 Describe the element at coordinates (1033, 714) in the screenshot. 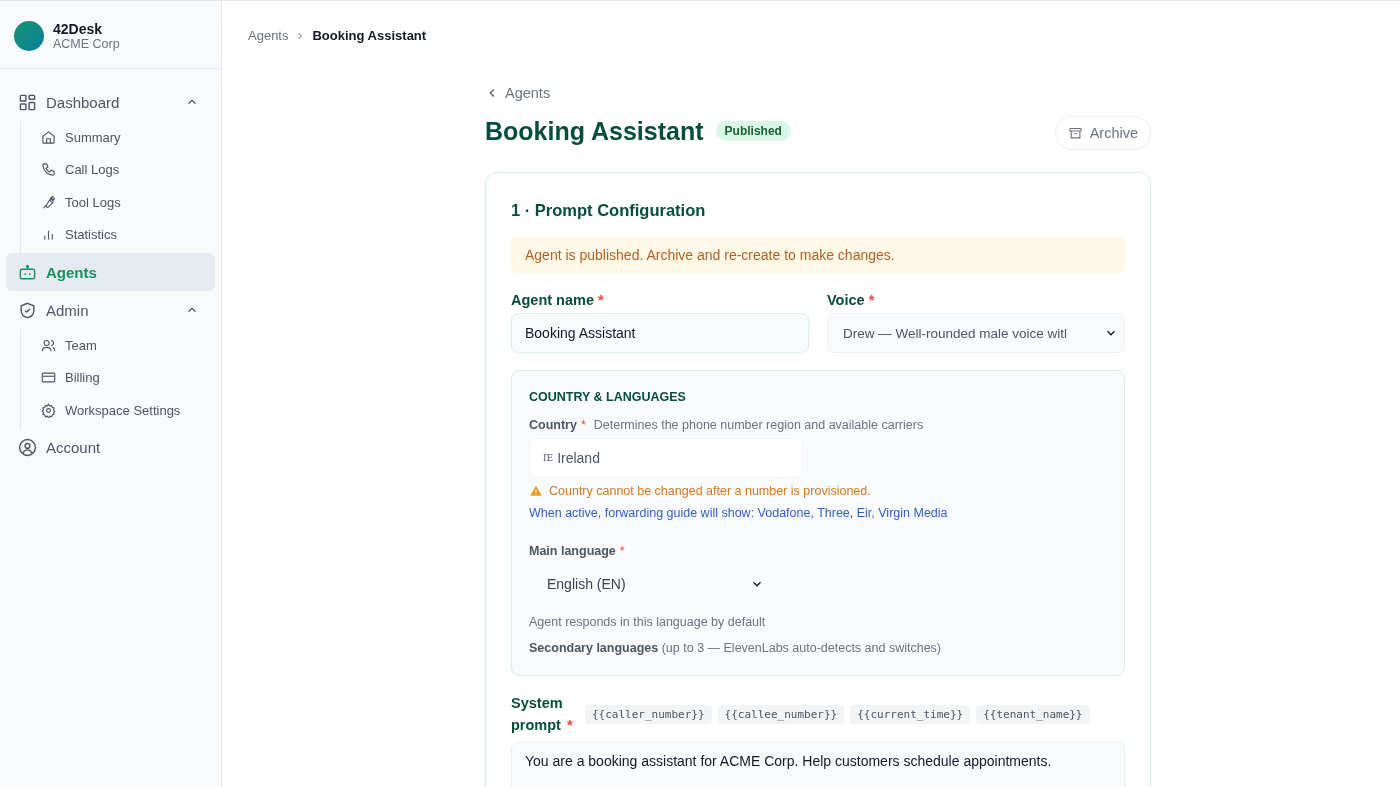

I see `variable-chip: {{tenant_name}}` at that location.